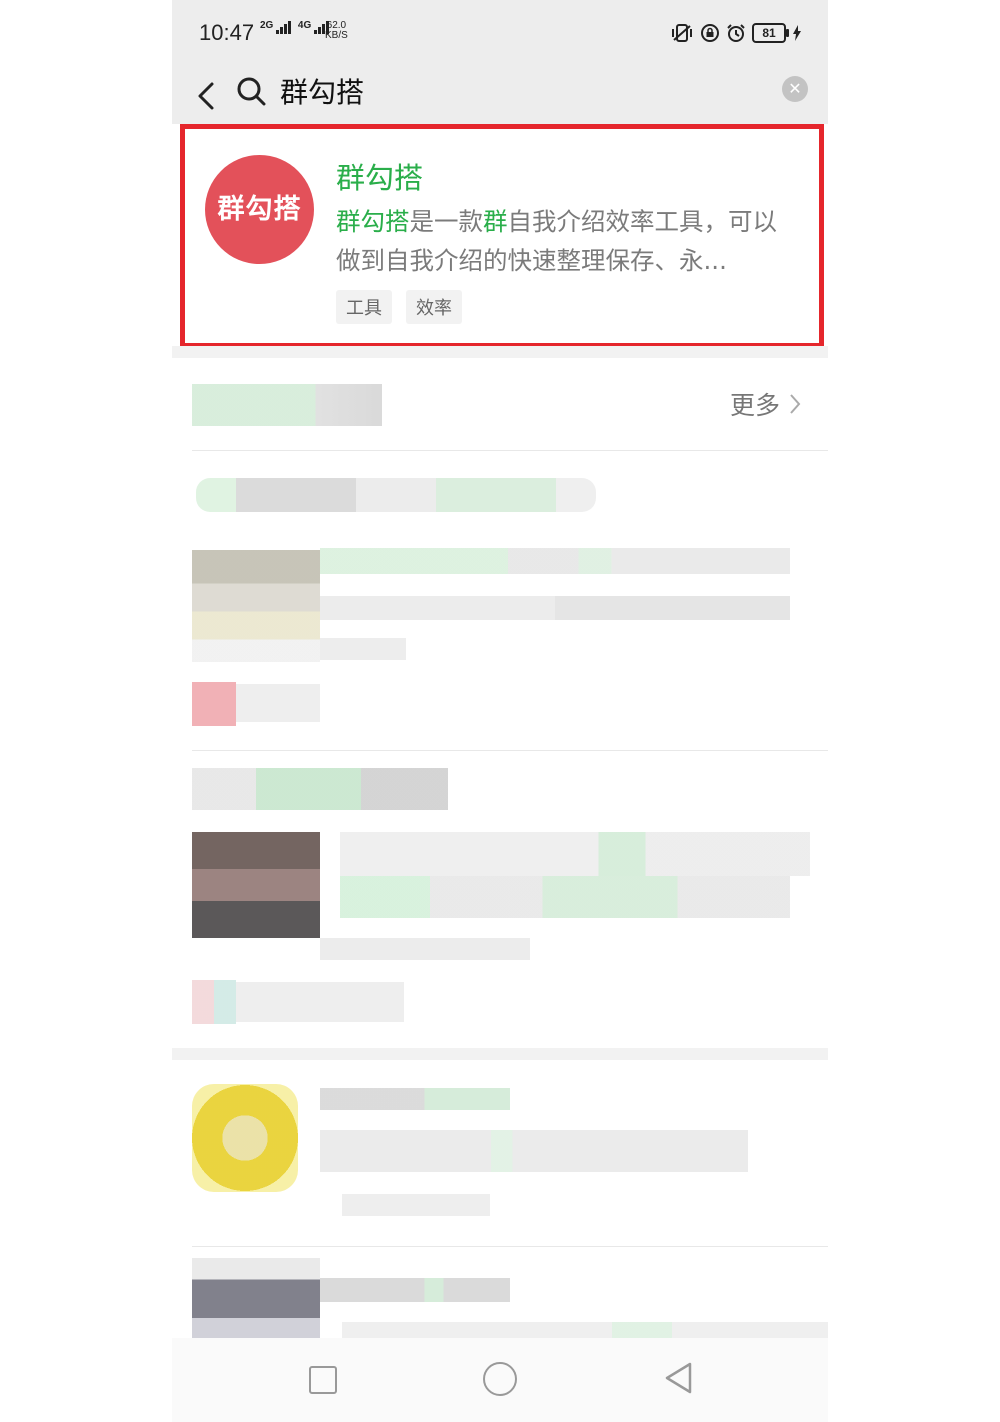 This screenshot has height=1422, width=1000. What do you see at coordinates (207, 94) in the screenshot?
I see `back-arrow-icon` at bounding box center [207, 94].